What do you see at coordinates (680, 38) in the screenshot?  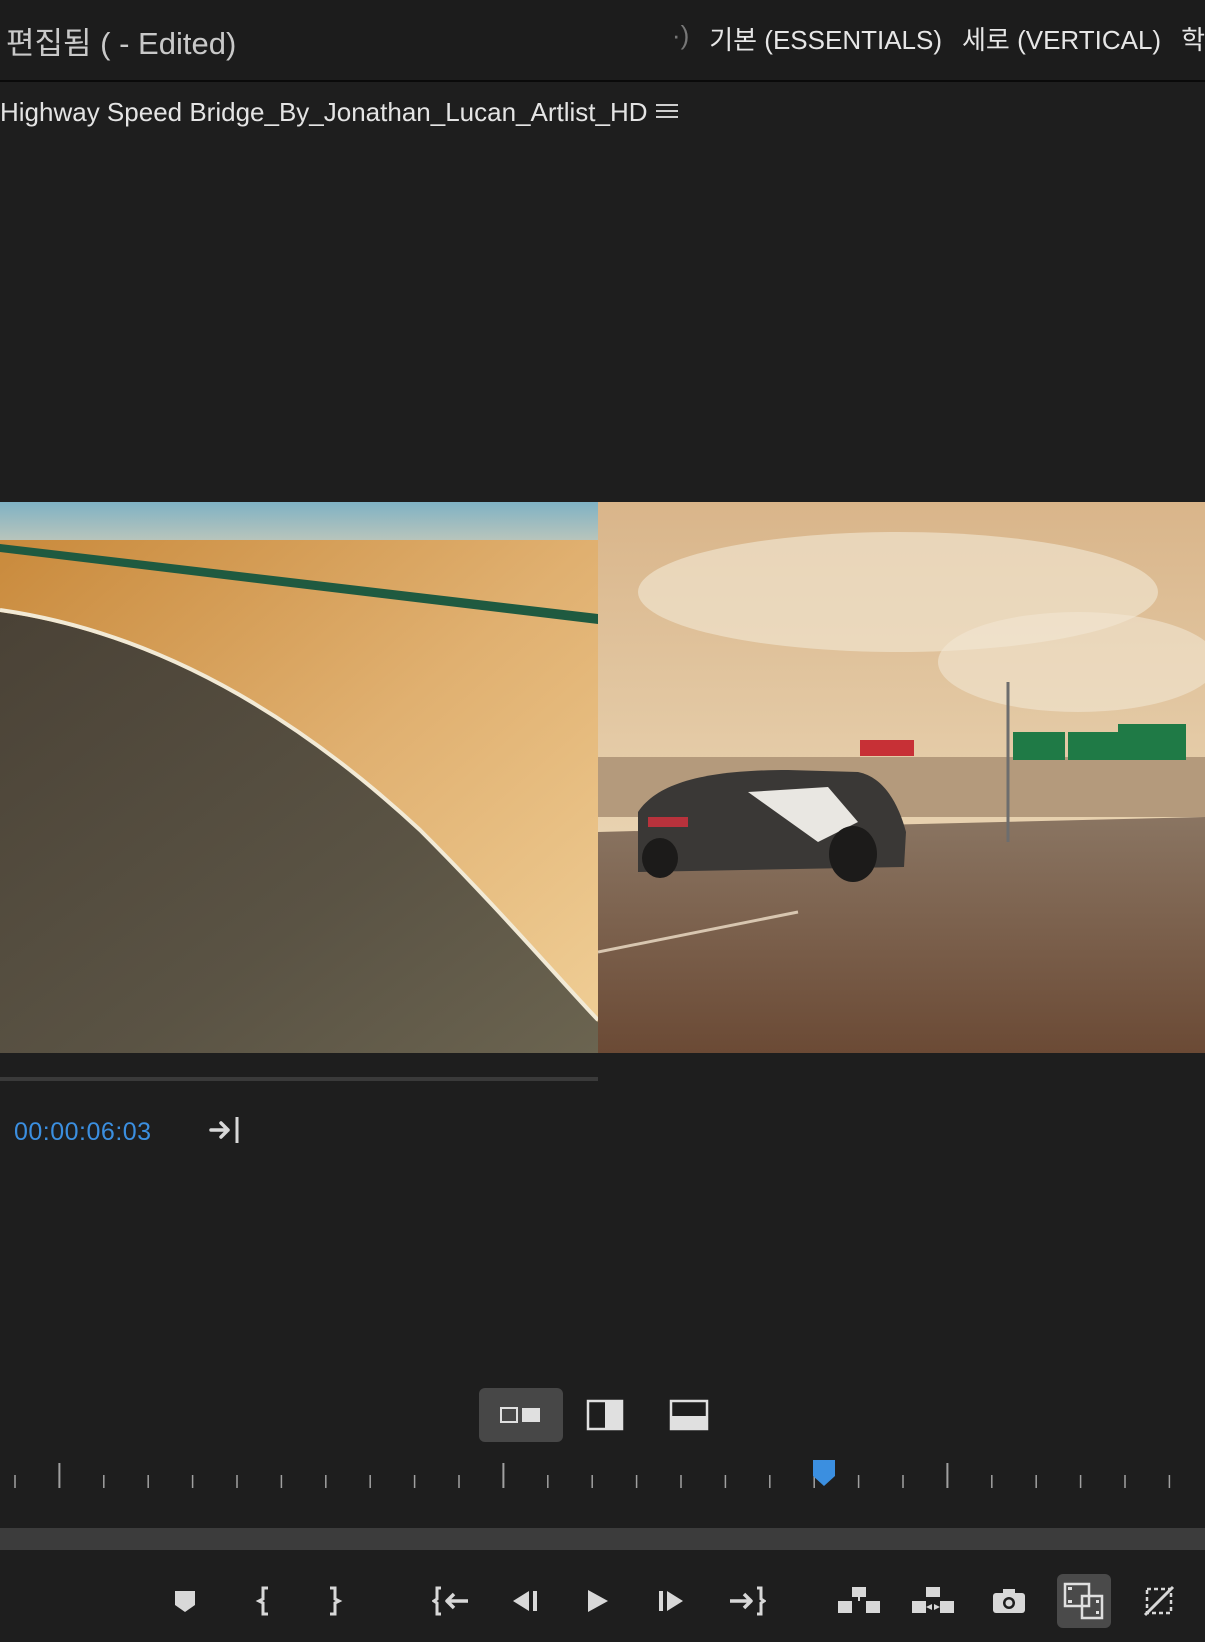 I see `workspace-tab-partial: ·)` at bounding box center [680, 38].